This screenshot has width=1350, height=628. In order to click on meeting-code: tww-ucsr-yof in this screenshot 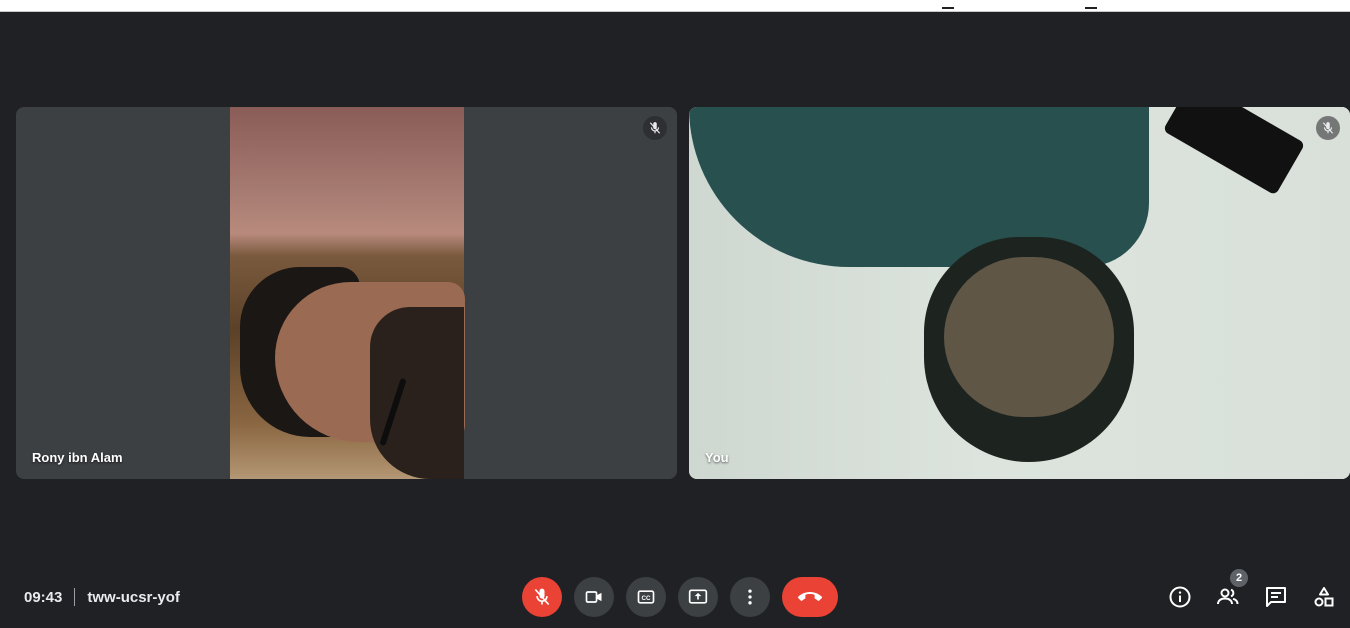, I will do `click(133, 597)`.